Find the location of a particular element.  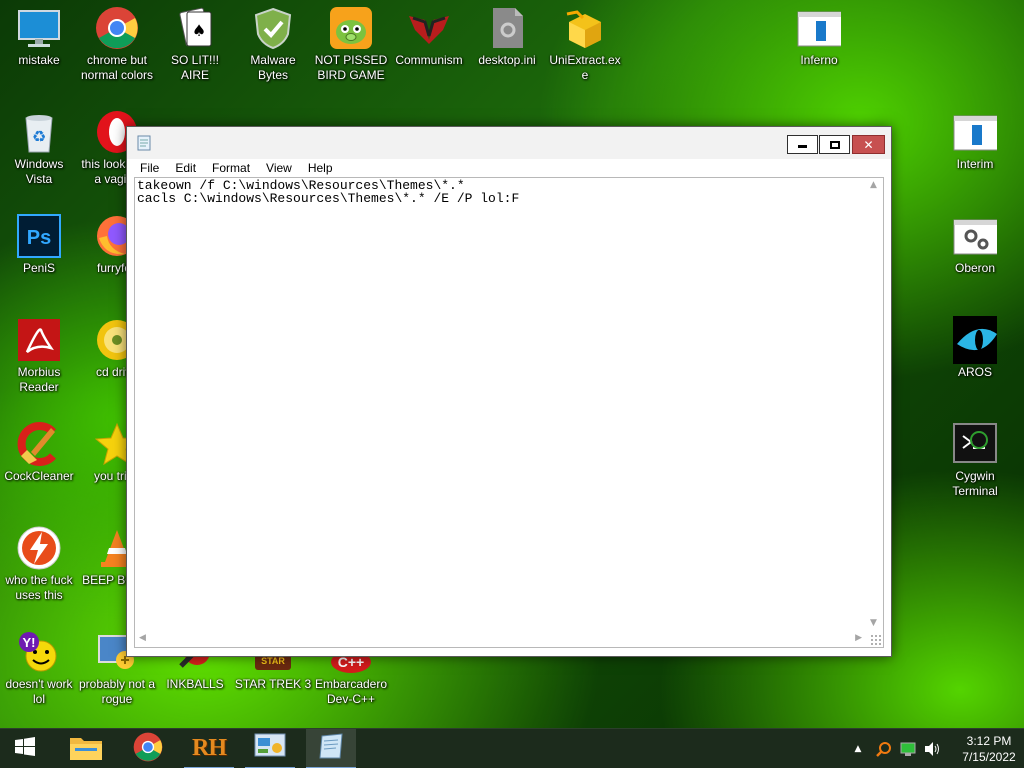

desktop-icon-desktop-ini: desktop.ini is located at coordinates (507, 34).